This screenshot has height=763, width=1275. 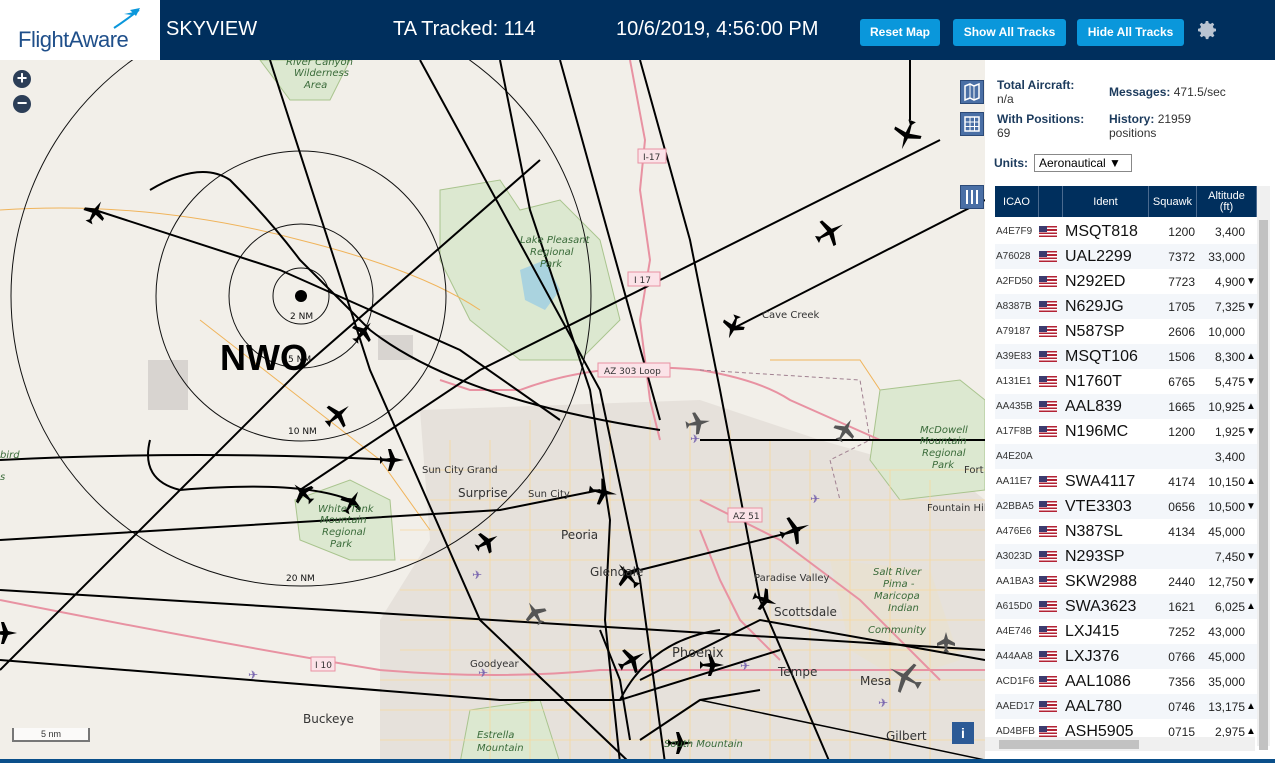 I want to click on svg-text: AZ 51, so click(x=746, y=517).